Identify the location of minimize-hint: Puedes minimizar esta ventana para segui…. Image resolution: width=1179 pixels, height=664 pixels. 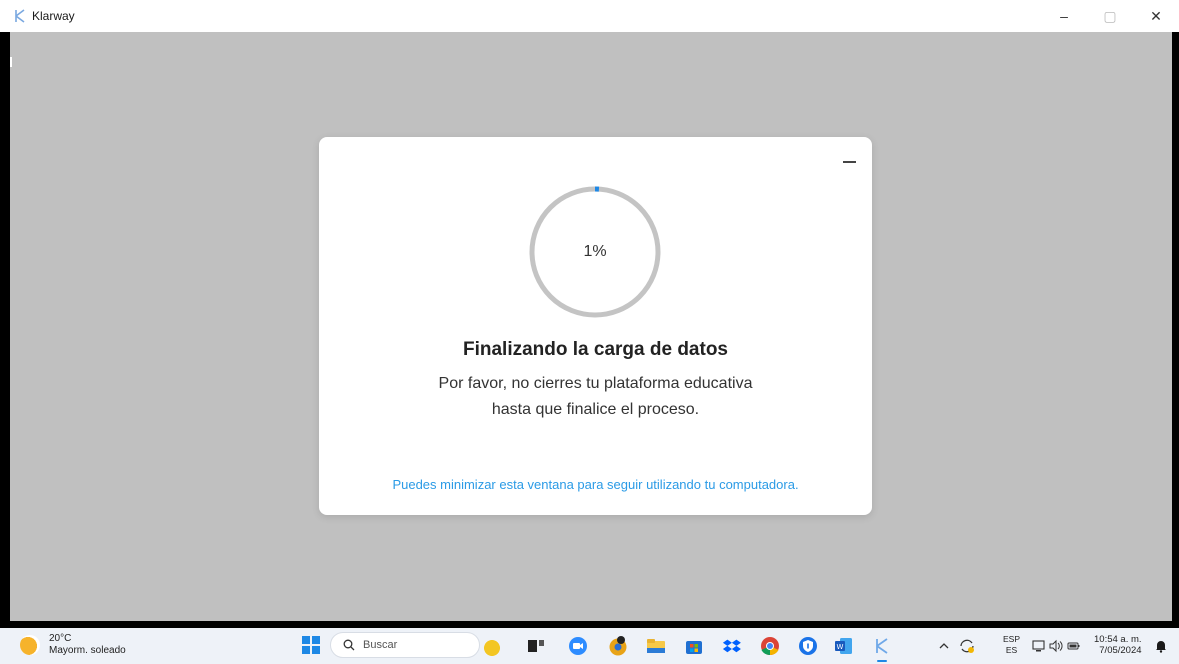
(595, 484).